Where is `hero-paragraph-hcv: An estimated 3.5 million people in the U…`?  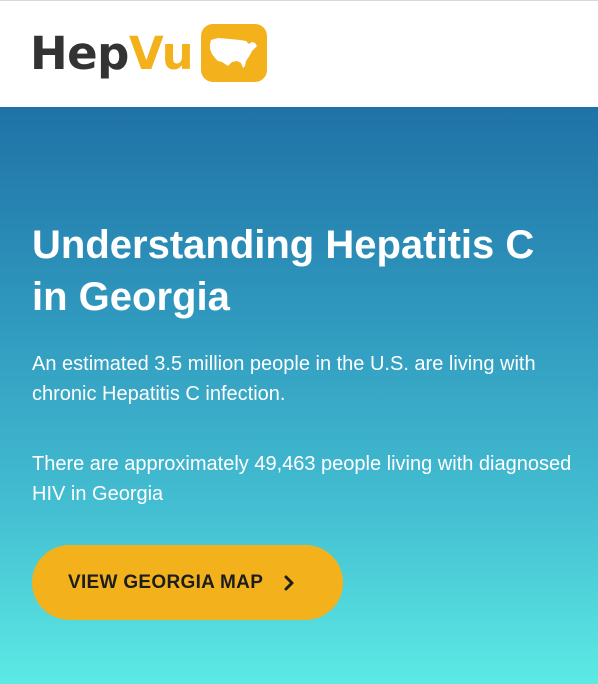
hero-paragraph-hcv: An estimated 3.5 million people in the U… is located at coordinates (284, 379).